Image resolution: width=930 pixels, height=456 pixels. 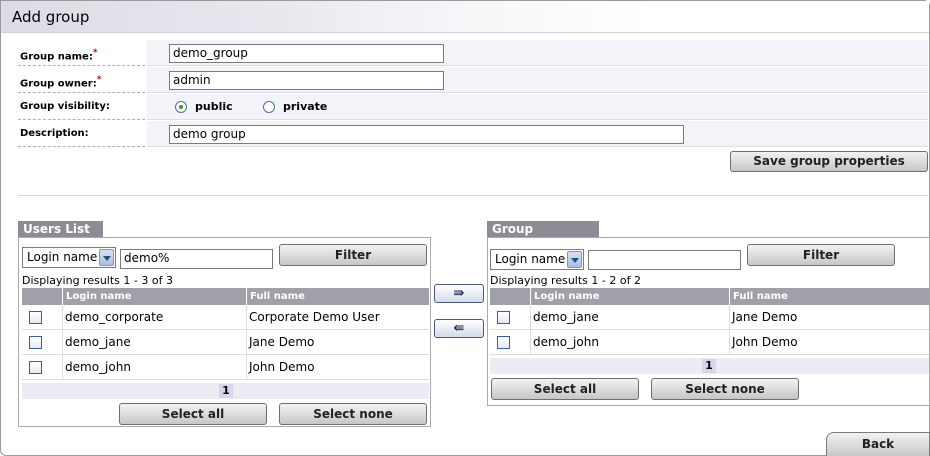 I want to click on group-name-input: demo_group, so click(x=306, y=53).